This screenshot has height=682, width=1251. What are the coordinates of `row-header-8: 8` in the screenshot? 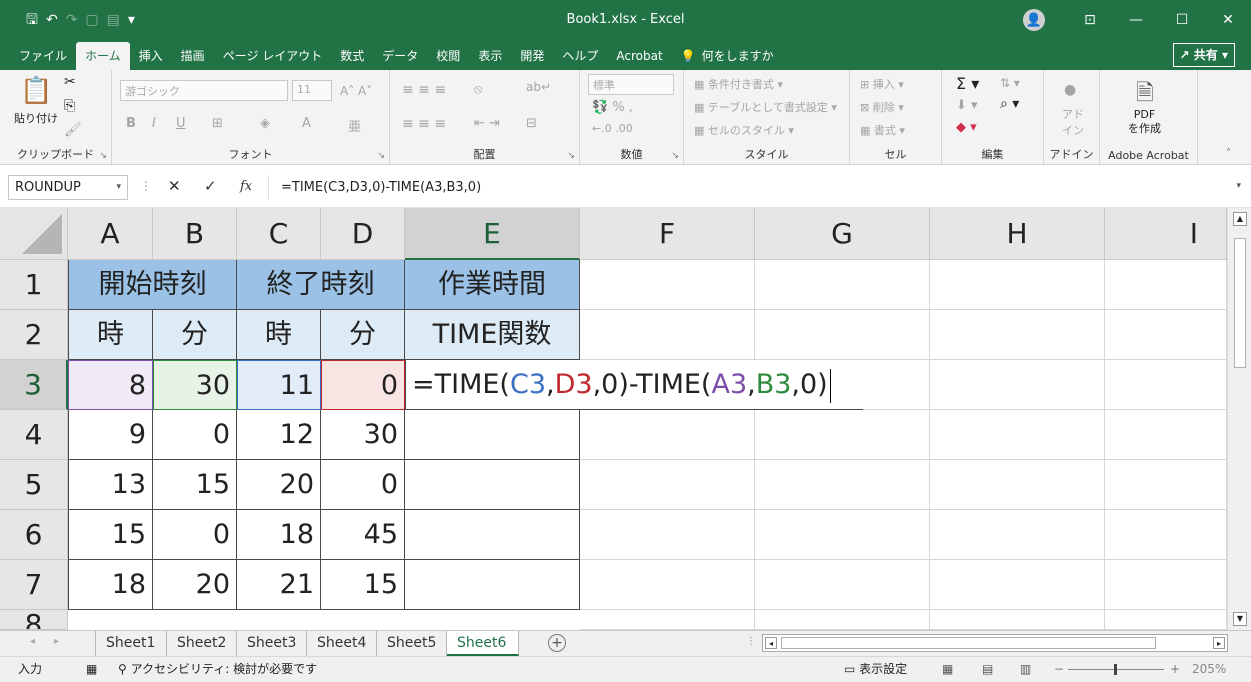 It's located at (34, 620).